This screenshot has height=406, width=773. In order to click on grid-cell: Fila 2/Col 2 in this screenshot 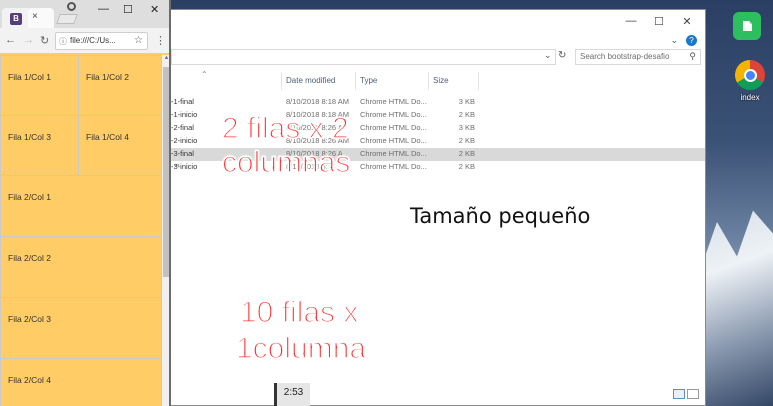, I will do `click(81, 267)`.